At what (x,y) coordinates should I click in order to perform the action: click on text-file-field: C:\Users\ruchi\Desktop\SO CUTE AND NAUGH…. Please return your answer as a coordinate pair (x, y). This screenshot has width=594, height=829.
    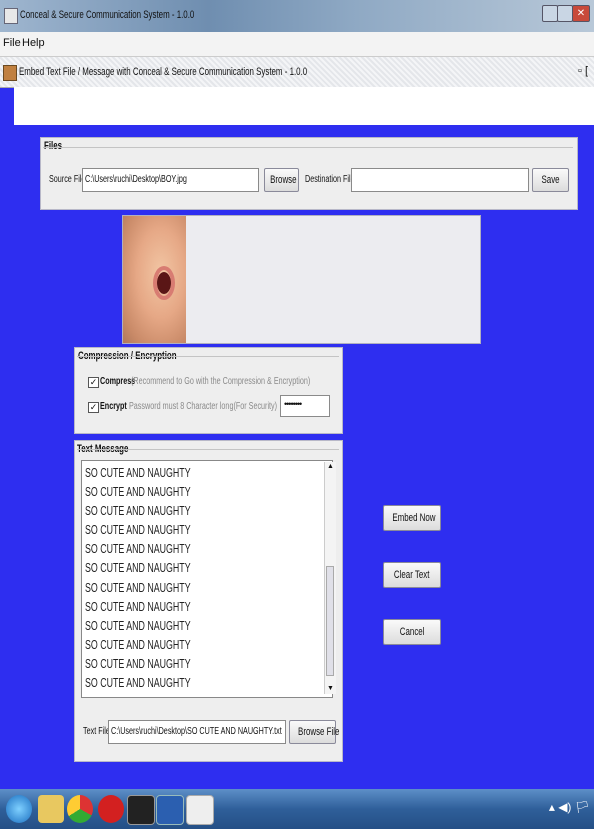
    Looking at the image, I should click on (197, 732).